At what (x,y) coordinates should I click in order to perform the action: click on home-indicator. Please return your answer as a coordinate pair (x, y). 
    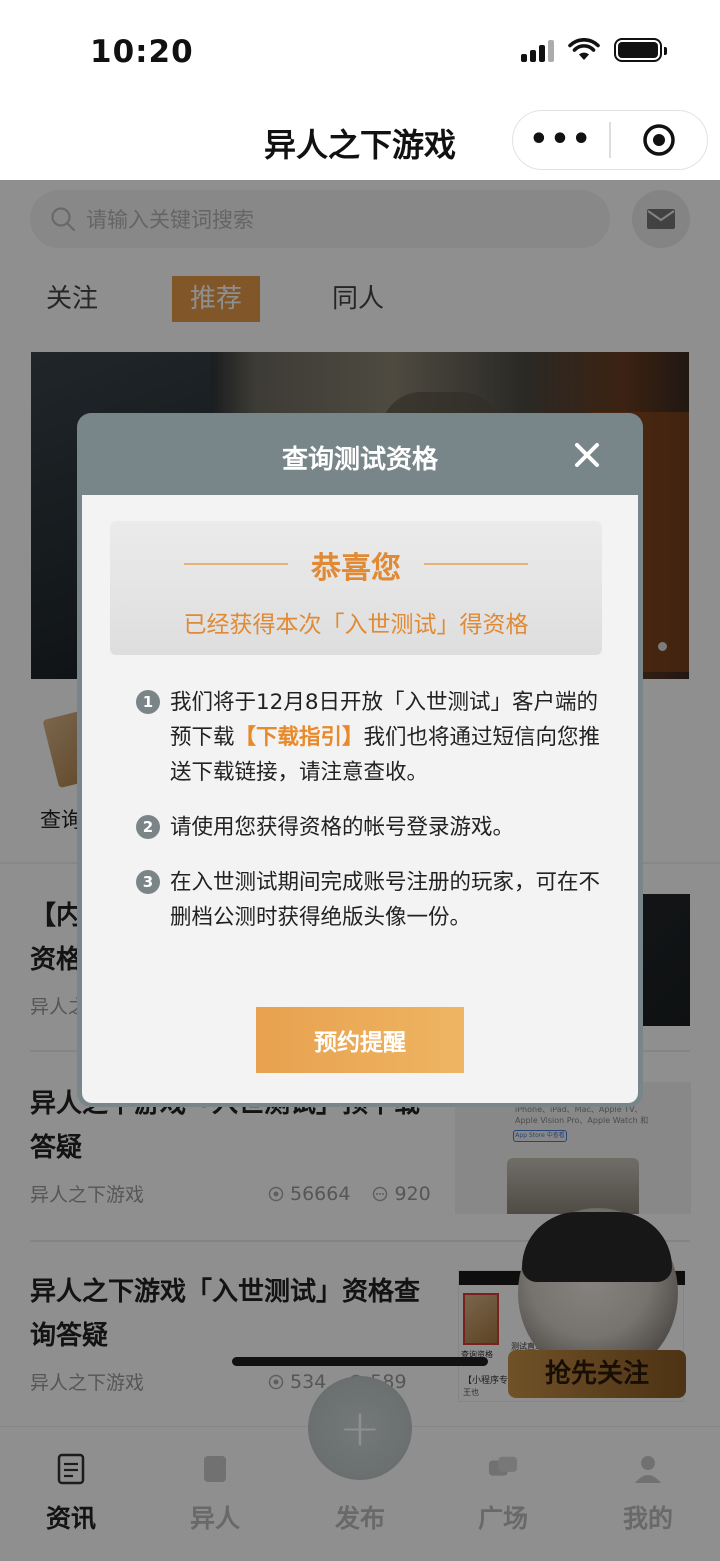
    Looking at the image, I should click on (360, 1361).